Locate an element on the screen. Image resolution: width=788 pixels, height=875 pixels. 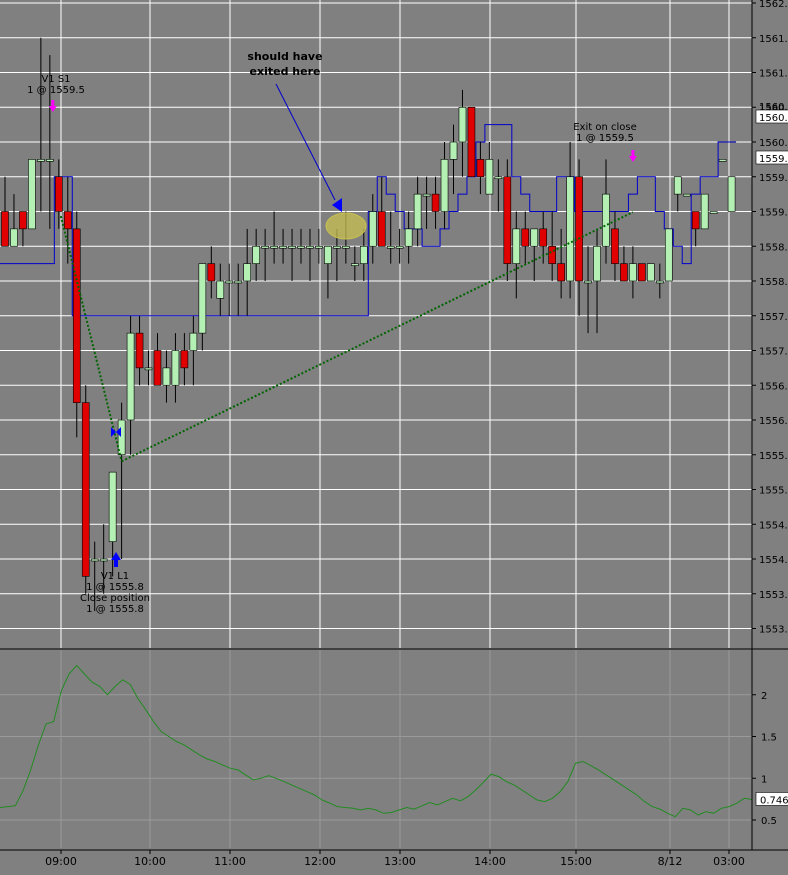
x-tick-label: 09:00 is located at coordinates (61, 861).